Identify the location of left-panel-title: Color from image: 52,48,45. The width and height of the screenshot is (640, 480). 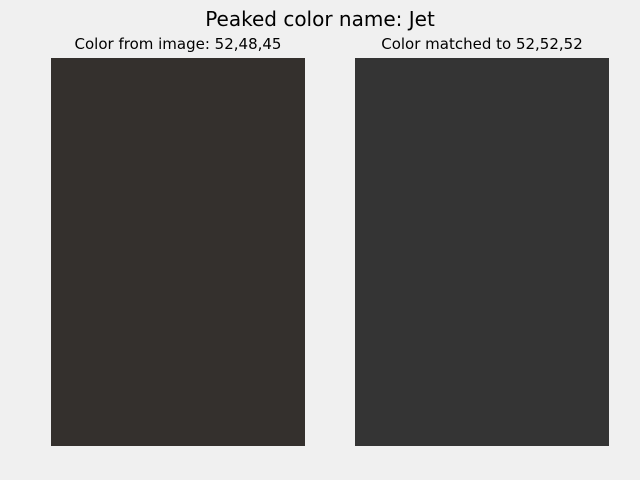
(178, 44).